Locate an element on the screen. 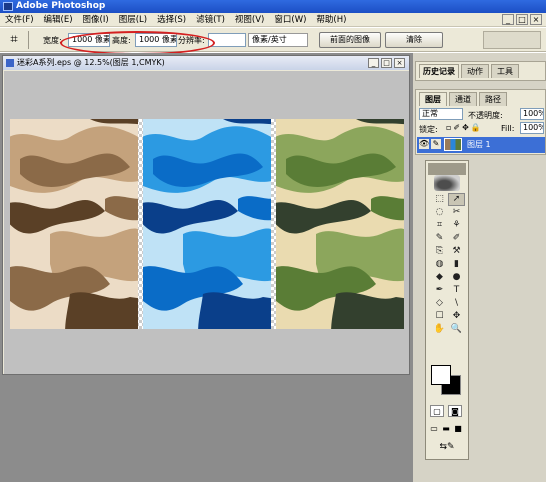 This screenshot has height=482, width=546. tool-icon: ✥ is located at coordinates (456, 316).